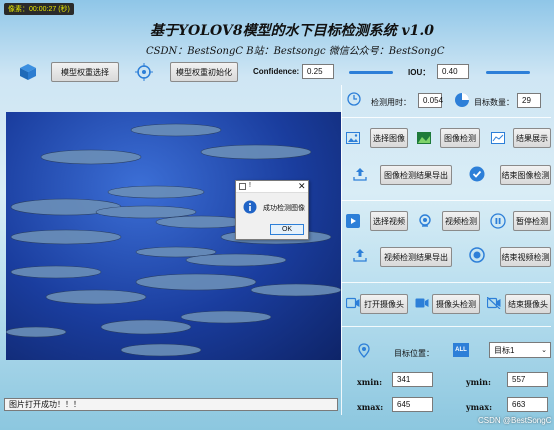  What do you see at coordinates (532, 138) in the screenshot?
I see `show-results-button: 结果展示` at bounding box center [532, 138].